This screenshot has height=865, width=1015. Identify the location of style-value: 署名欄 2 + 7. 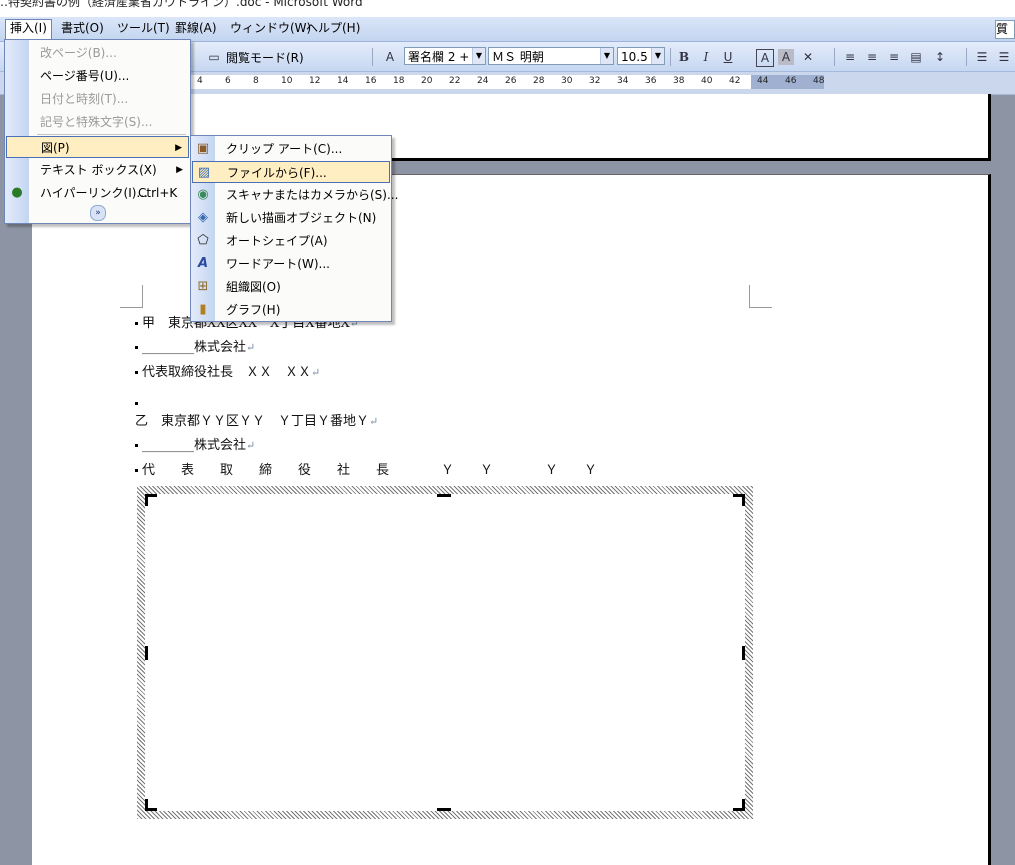
(444, 57).